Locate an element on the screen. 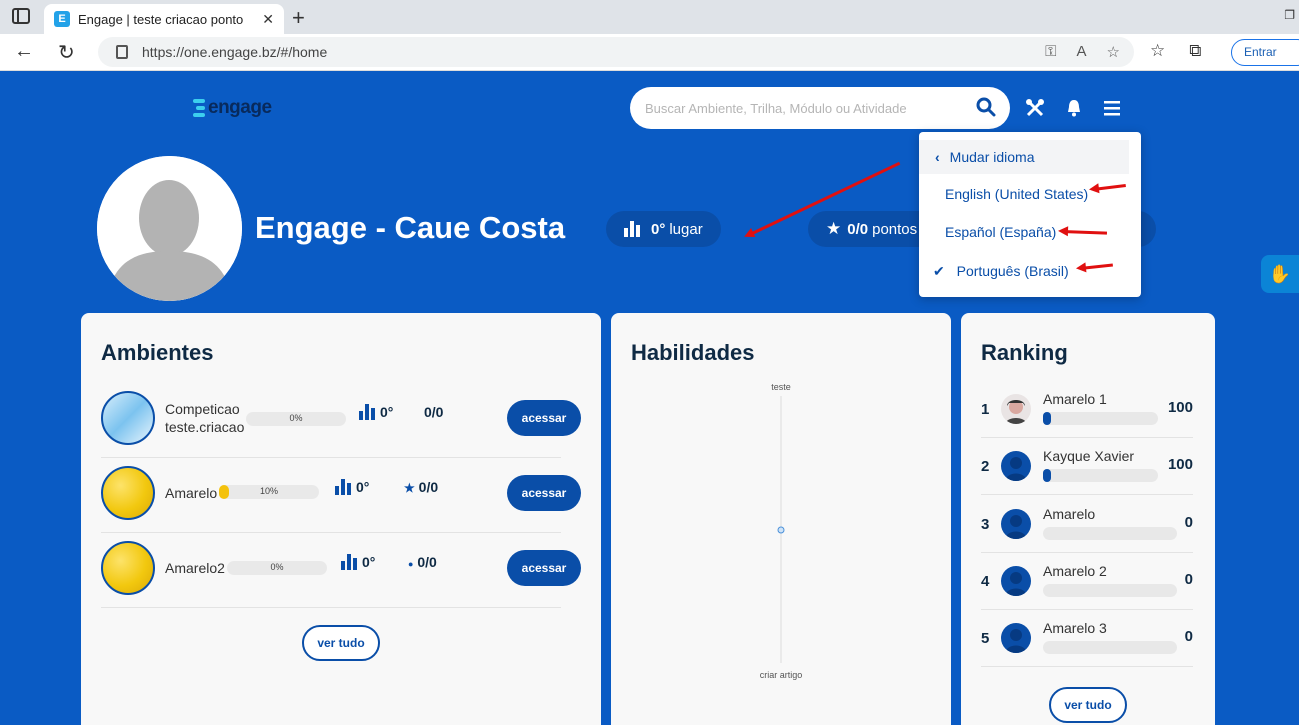 This screenshot has width=1299, height=725. ambiente-row: Amarelo2 0% 0° ● 0/0 acessar is located at coordinates (341, 570).